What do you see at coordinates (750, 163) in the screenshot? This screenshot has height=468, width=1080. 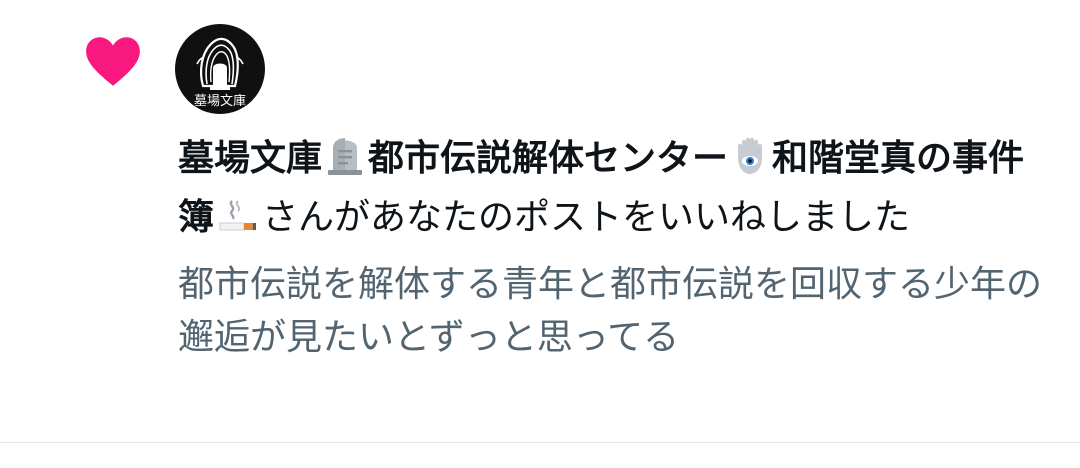 I see `hamsa-emoji` at bounding box center [750, 163].